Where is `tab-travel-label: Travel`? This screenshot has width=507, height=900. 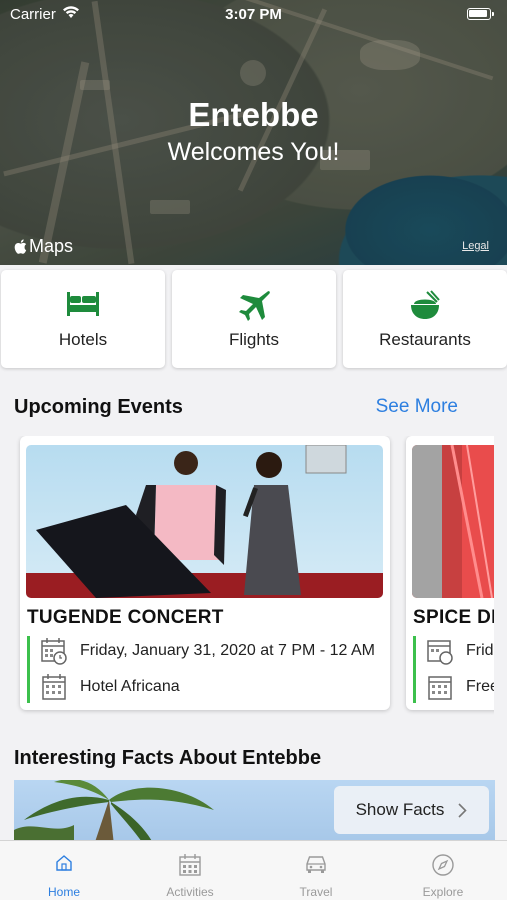 tab-travel-label: Travel is located at coordinates (316, 892).